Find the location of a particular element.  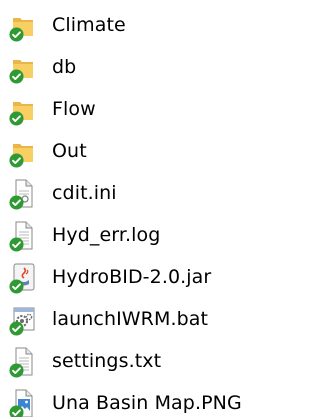

file-row-hydrobid-jar: HydroBID-2.0.jar is located at coordinates (132, 277).